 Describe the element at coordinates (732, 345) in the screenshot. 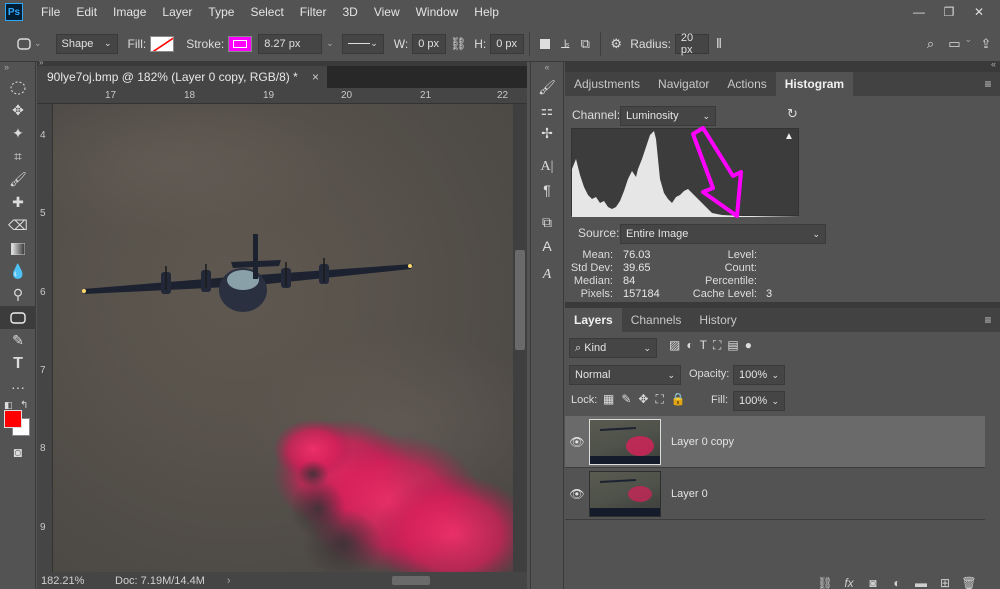

I see `smart-object-filter-icon: ▤` at that location.